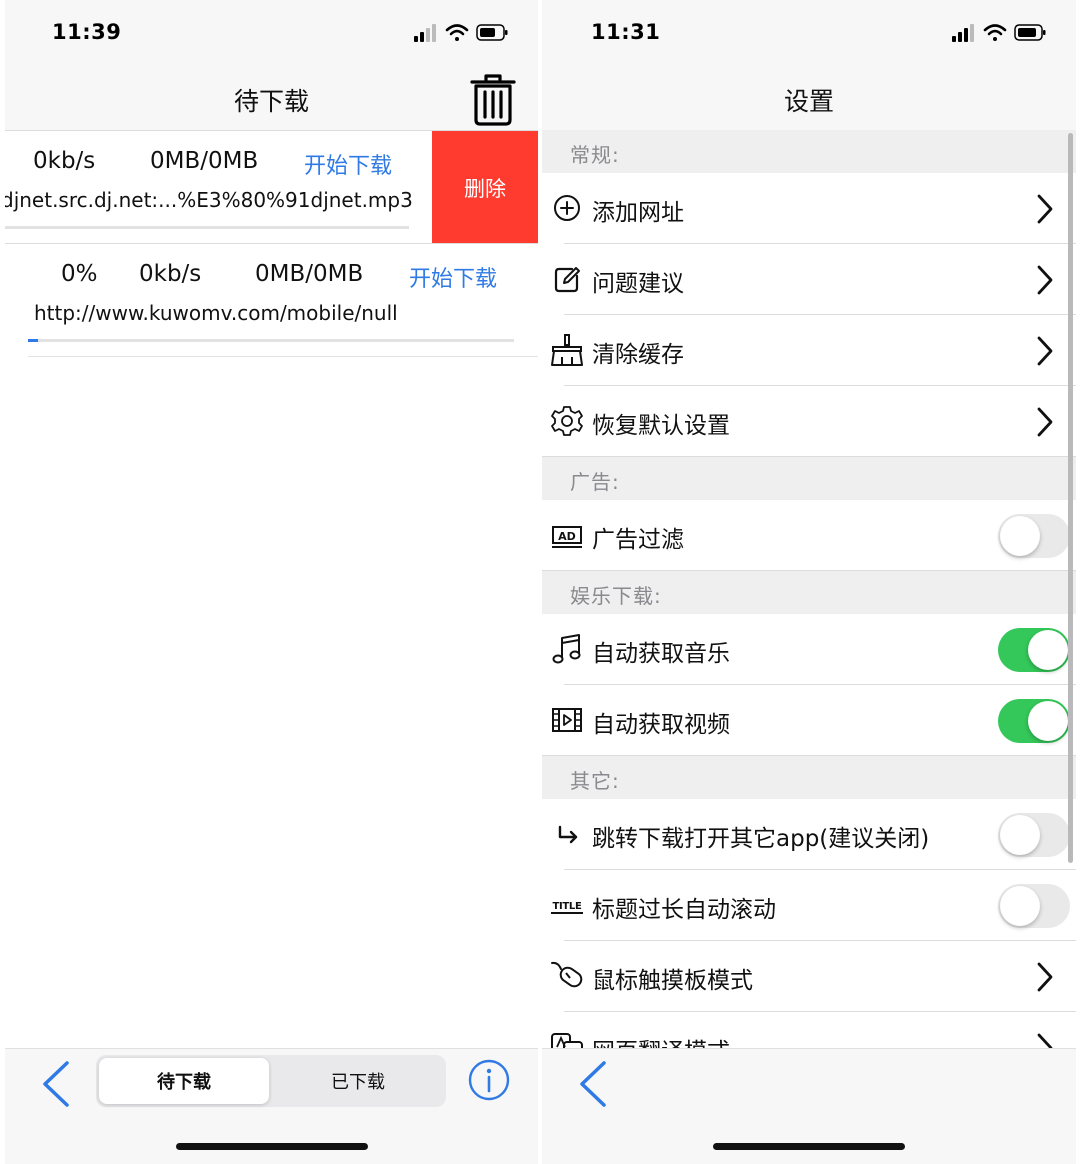 Image resolution: width=1080 pixels, height=1164 pixels. What do you see at coordinates (1034, 650) in the screenshot?
I see `auto-music-toggle` at bounding box center [1034, 650].